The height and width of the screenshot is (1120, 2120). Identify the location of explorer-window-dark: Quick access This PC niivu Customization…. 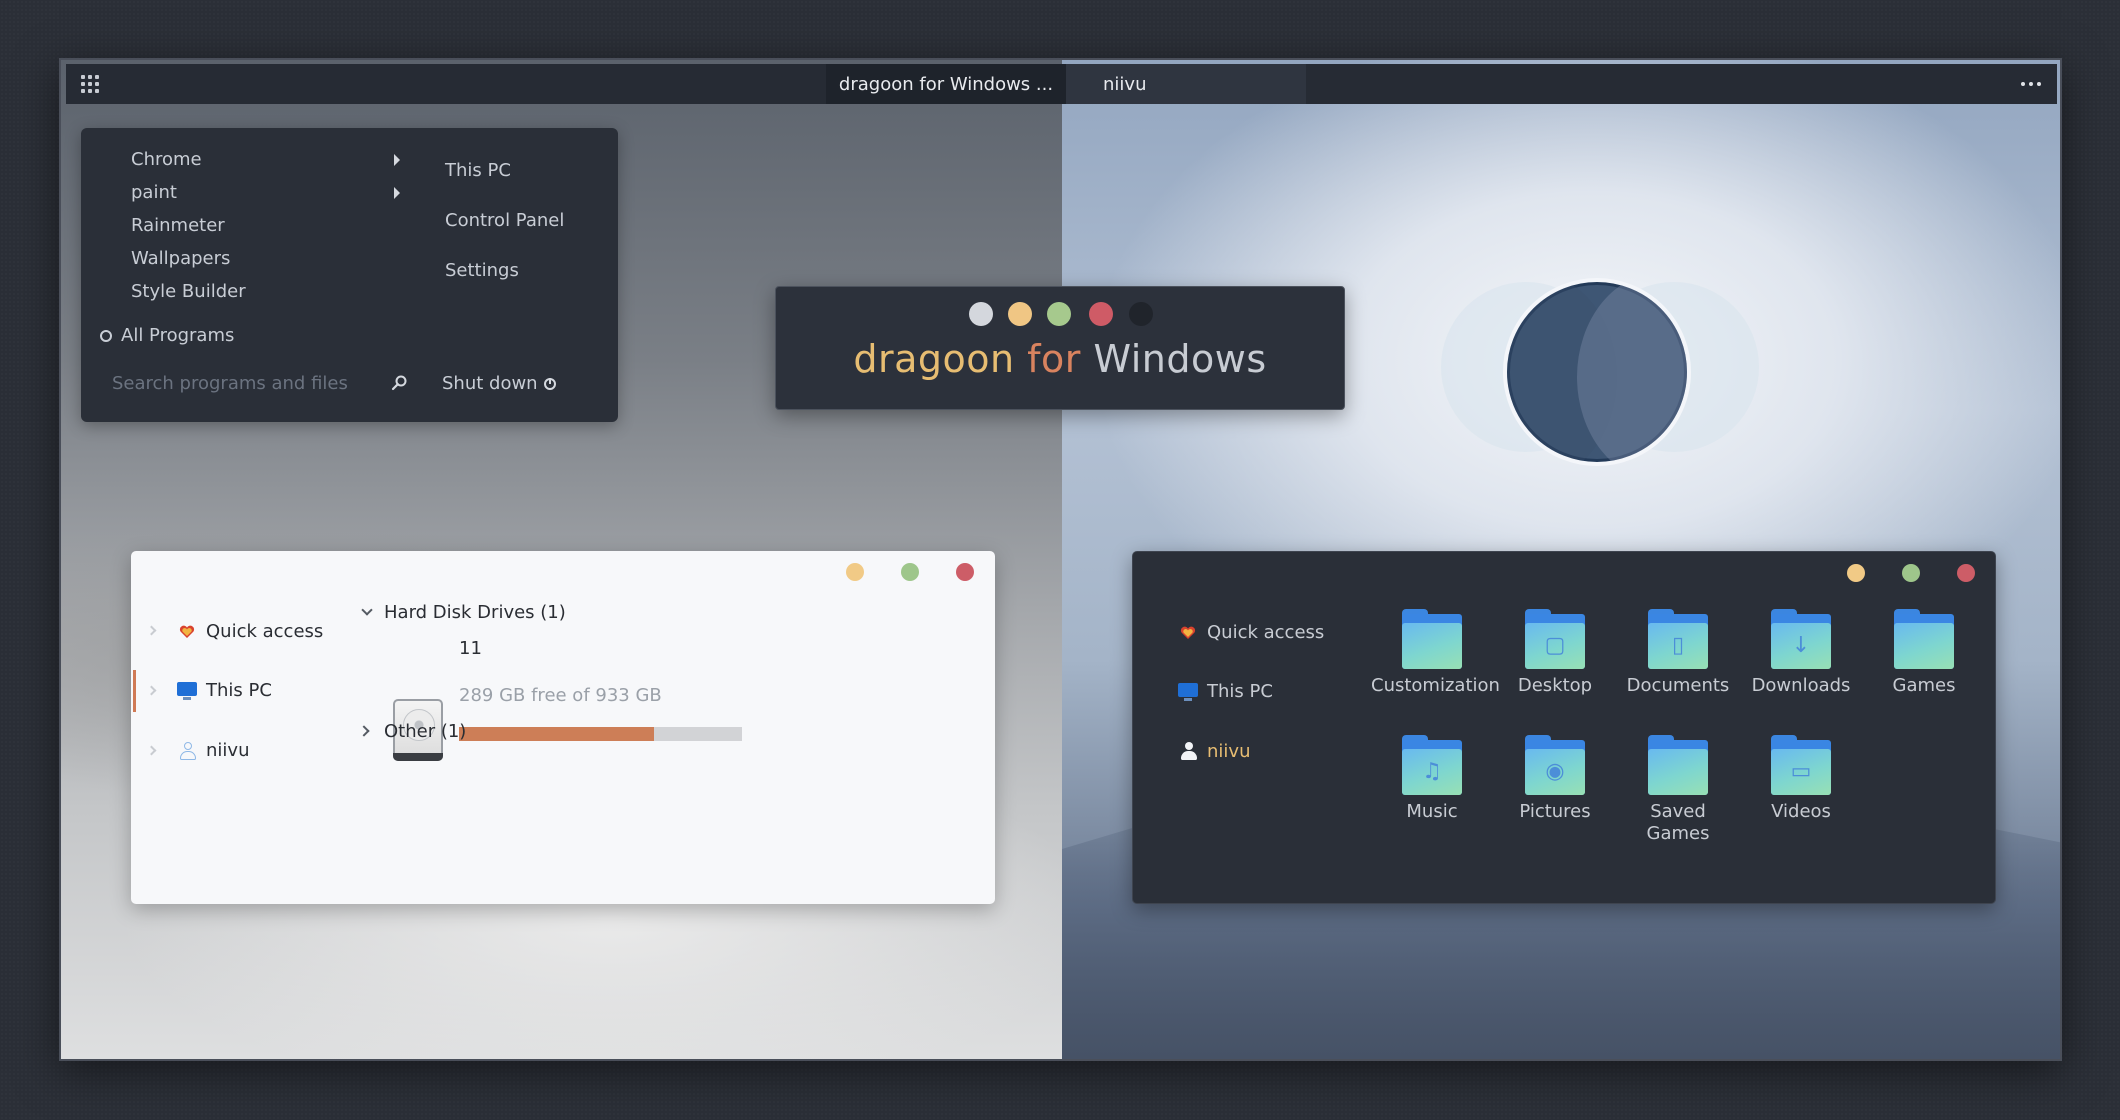
(1564, 727).